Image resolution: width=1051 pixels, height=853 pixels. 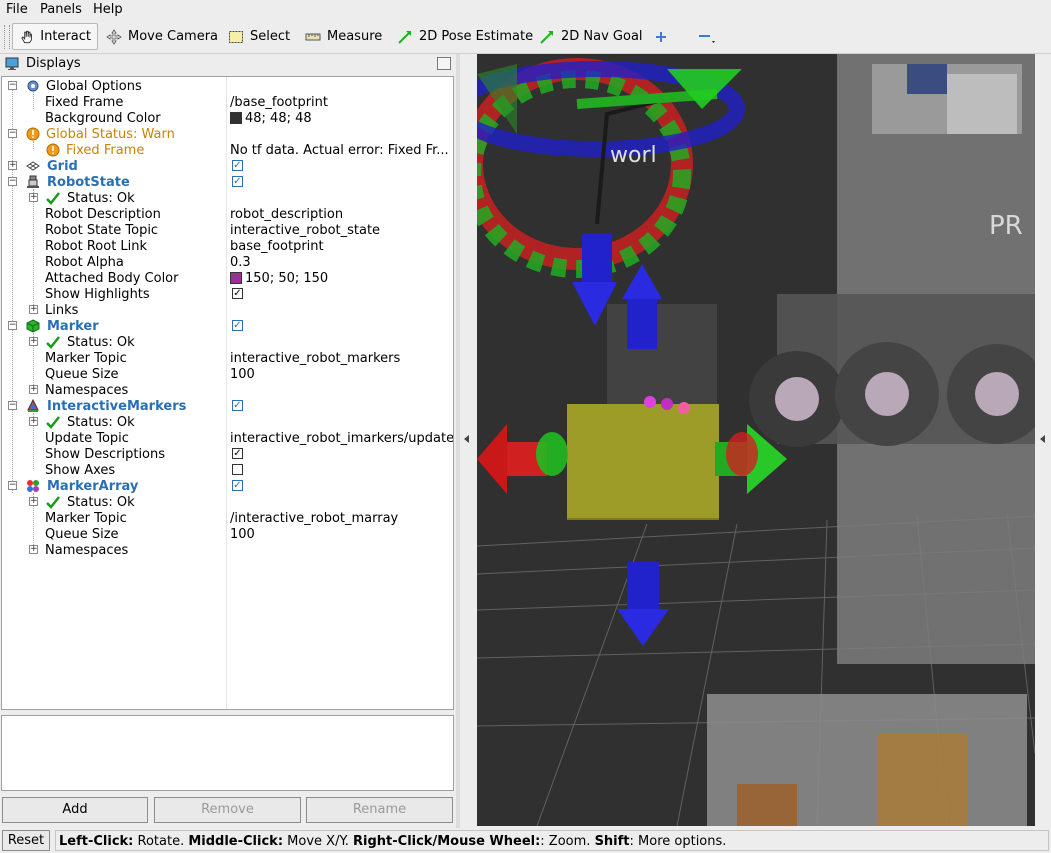 What do you see at coordinates (279, 102) in the screenshot?
I see `fixed-frame-value: /base_footprint` at bounding box center [279, 102].